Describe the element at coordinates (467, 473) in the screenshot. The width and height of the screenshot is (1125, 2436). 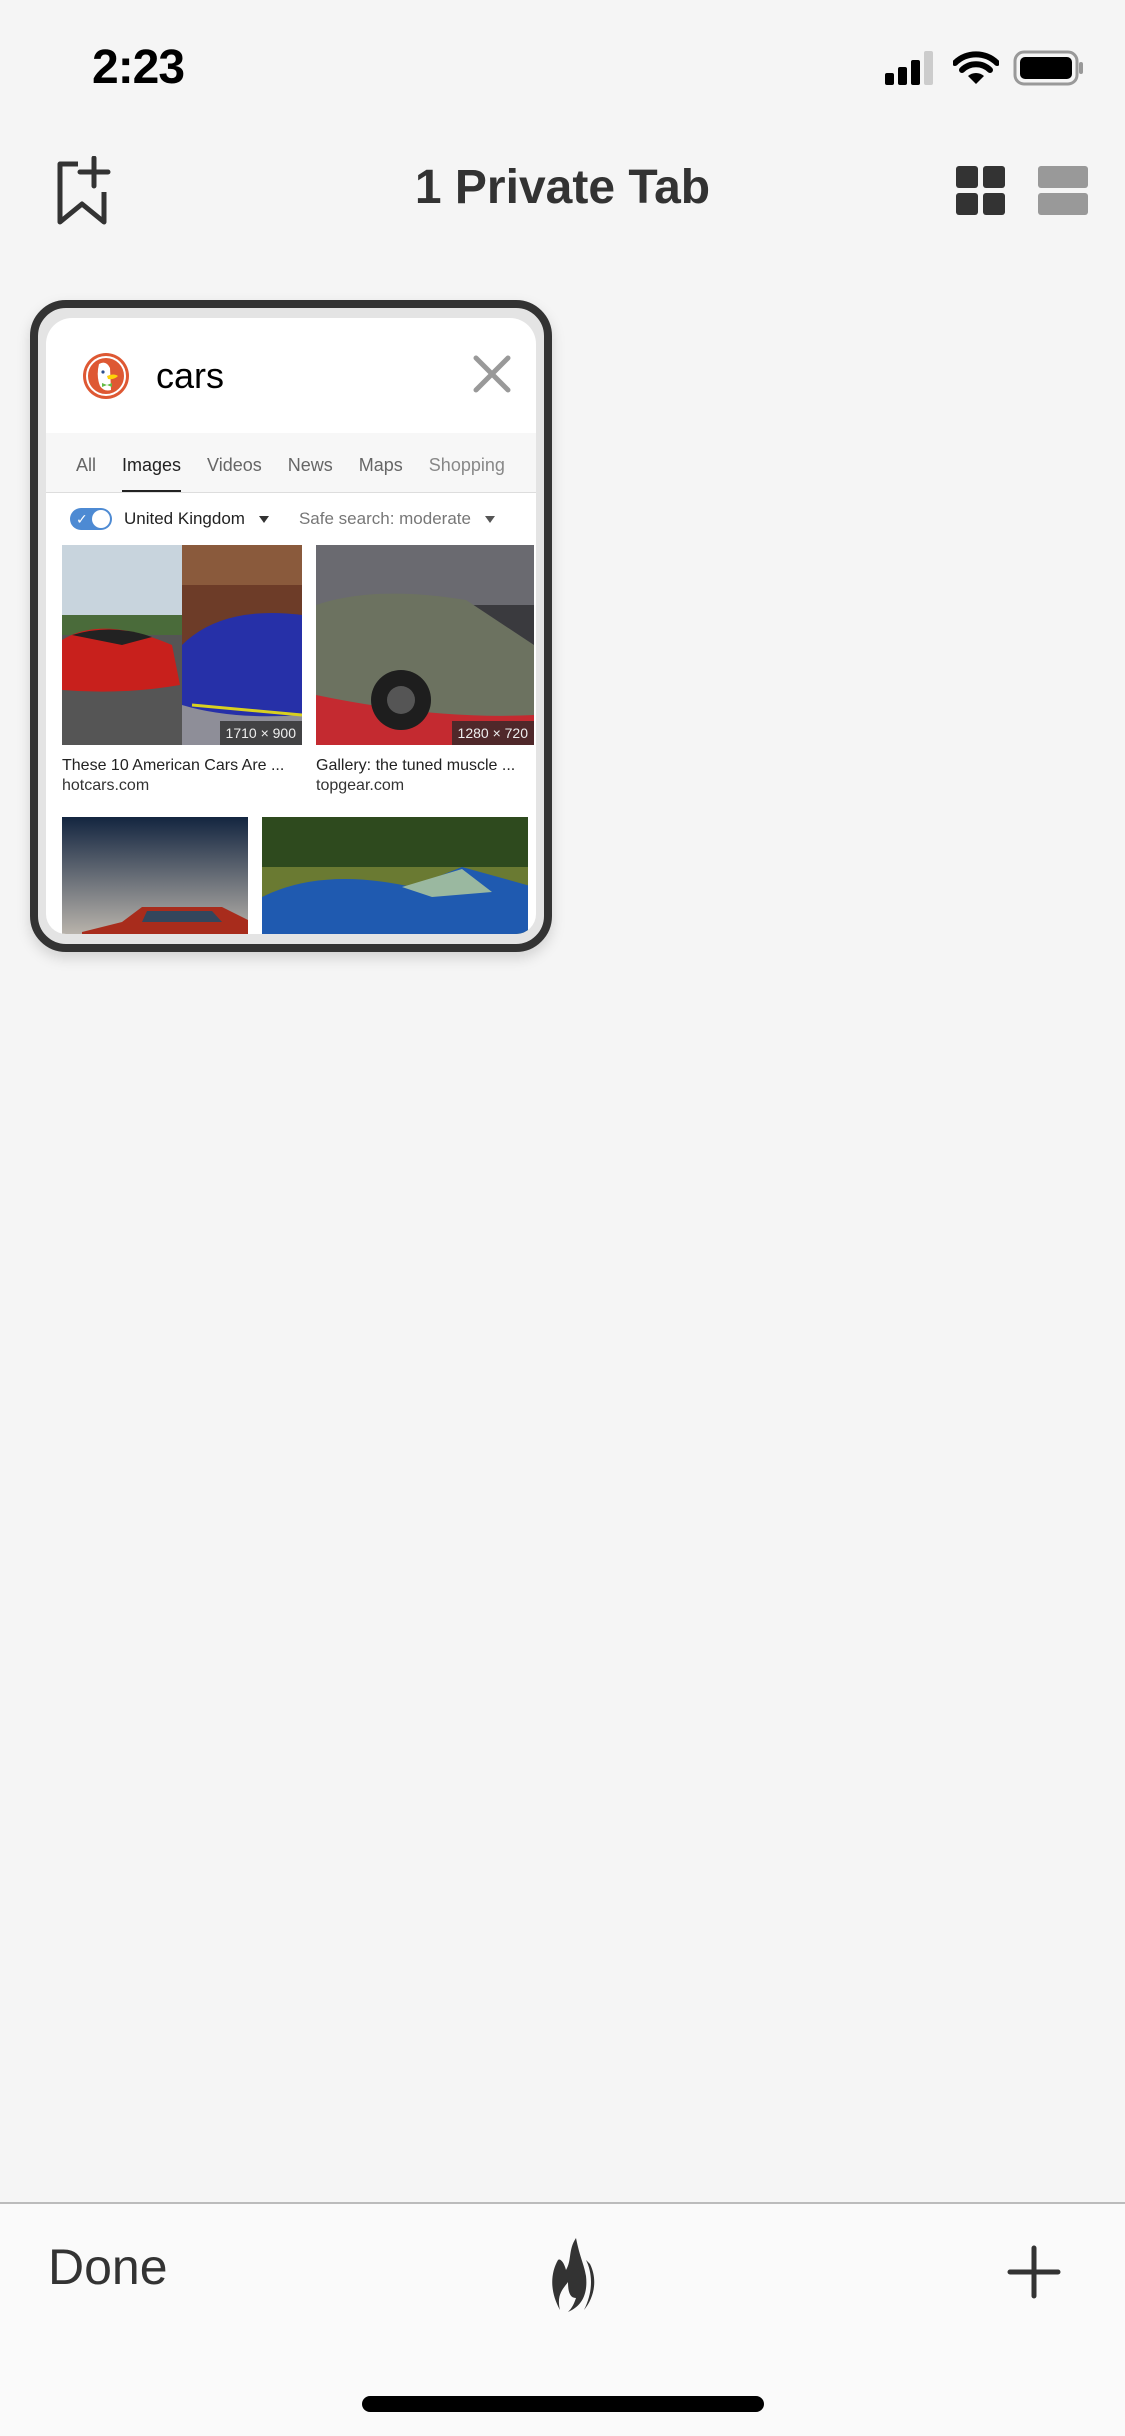
I see `search-tab-shopping: Shopping` at that location.